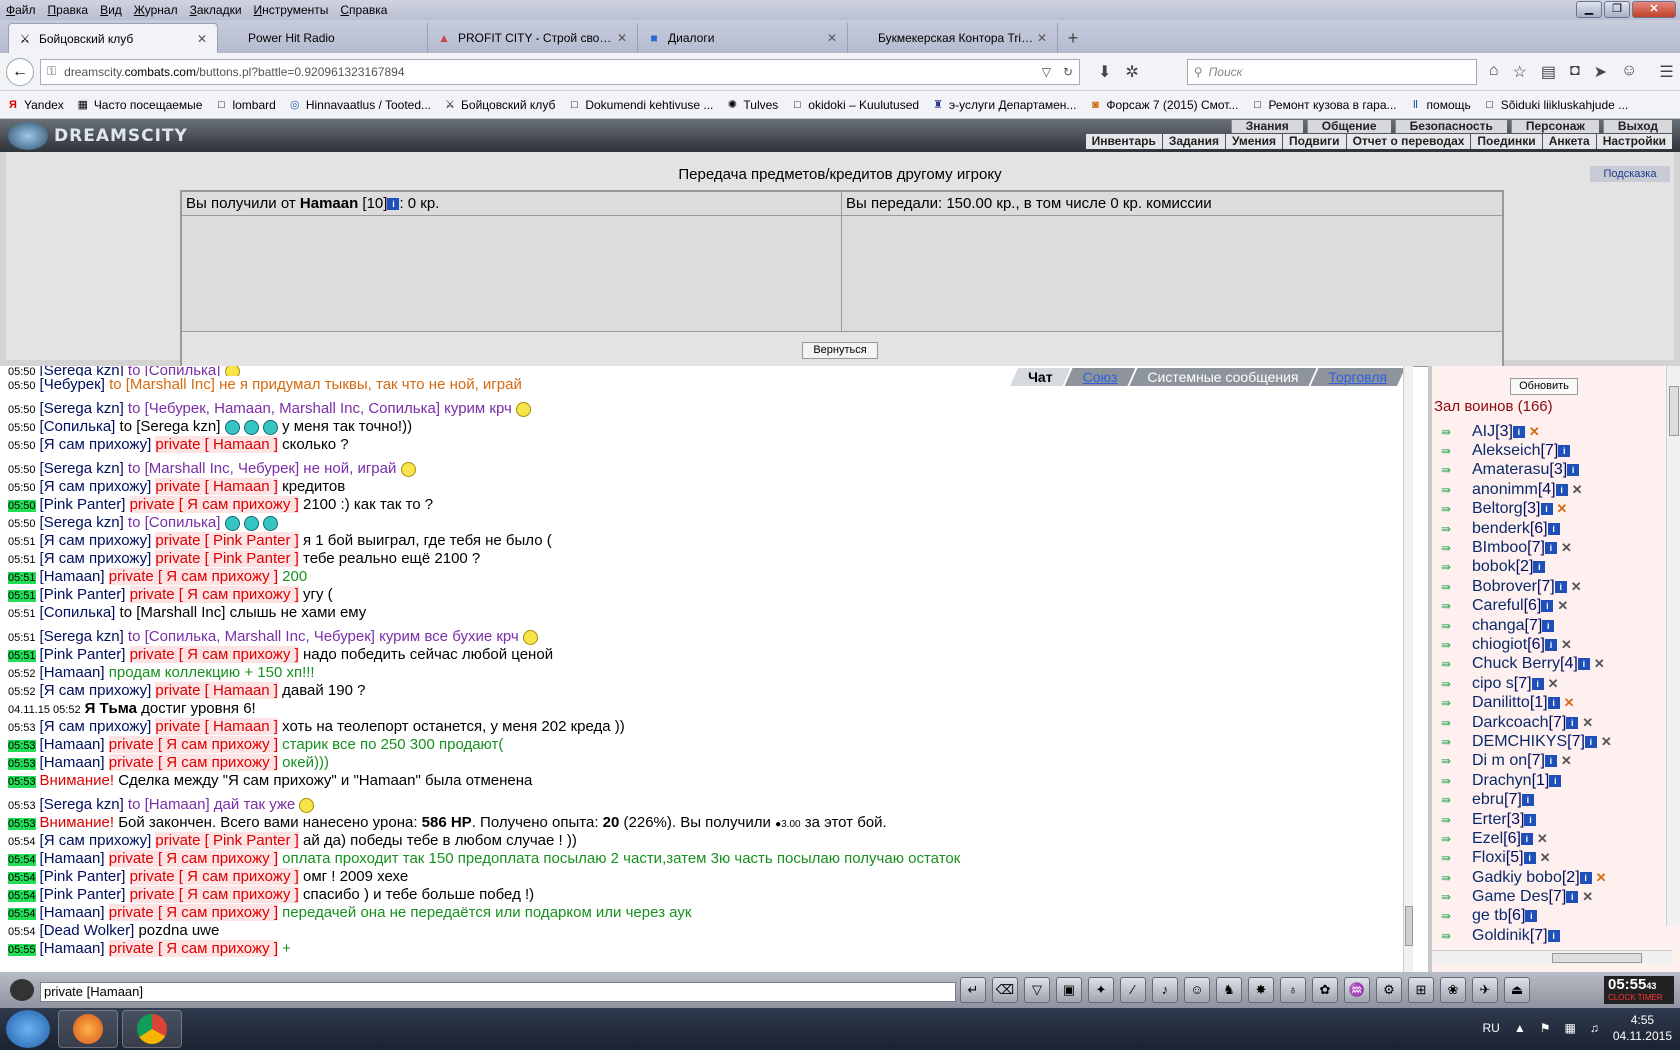 The width and height of the screenshot is (1680, 1050). What do you see at coordinates (1331, 71) in the screenshot?
I see `search-input: ⚲ Поиск` at bounding box center [1331, 71].